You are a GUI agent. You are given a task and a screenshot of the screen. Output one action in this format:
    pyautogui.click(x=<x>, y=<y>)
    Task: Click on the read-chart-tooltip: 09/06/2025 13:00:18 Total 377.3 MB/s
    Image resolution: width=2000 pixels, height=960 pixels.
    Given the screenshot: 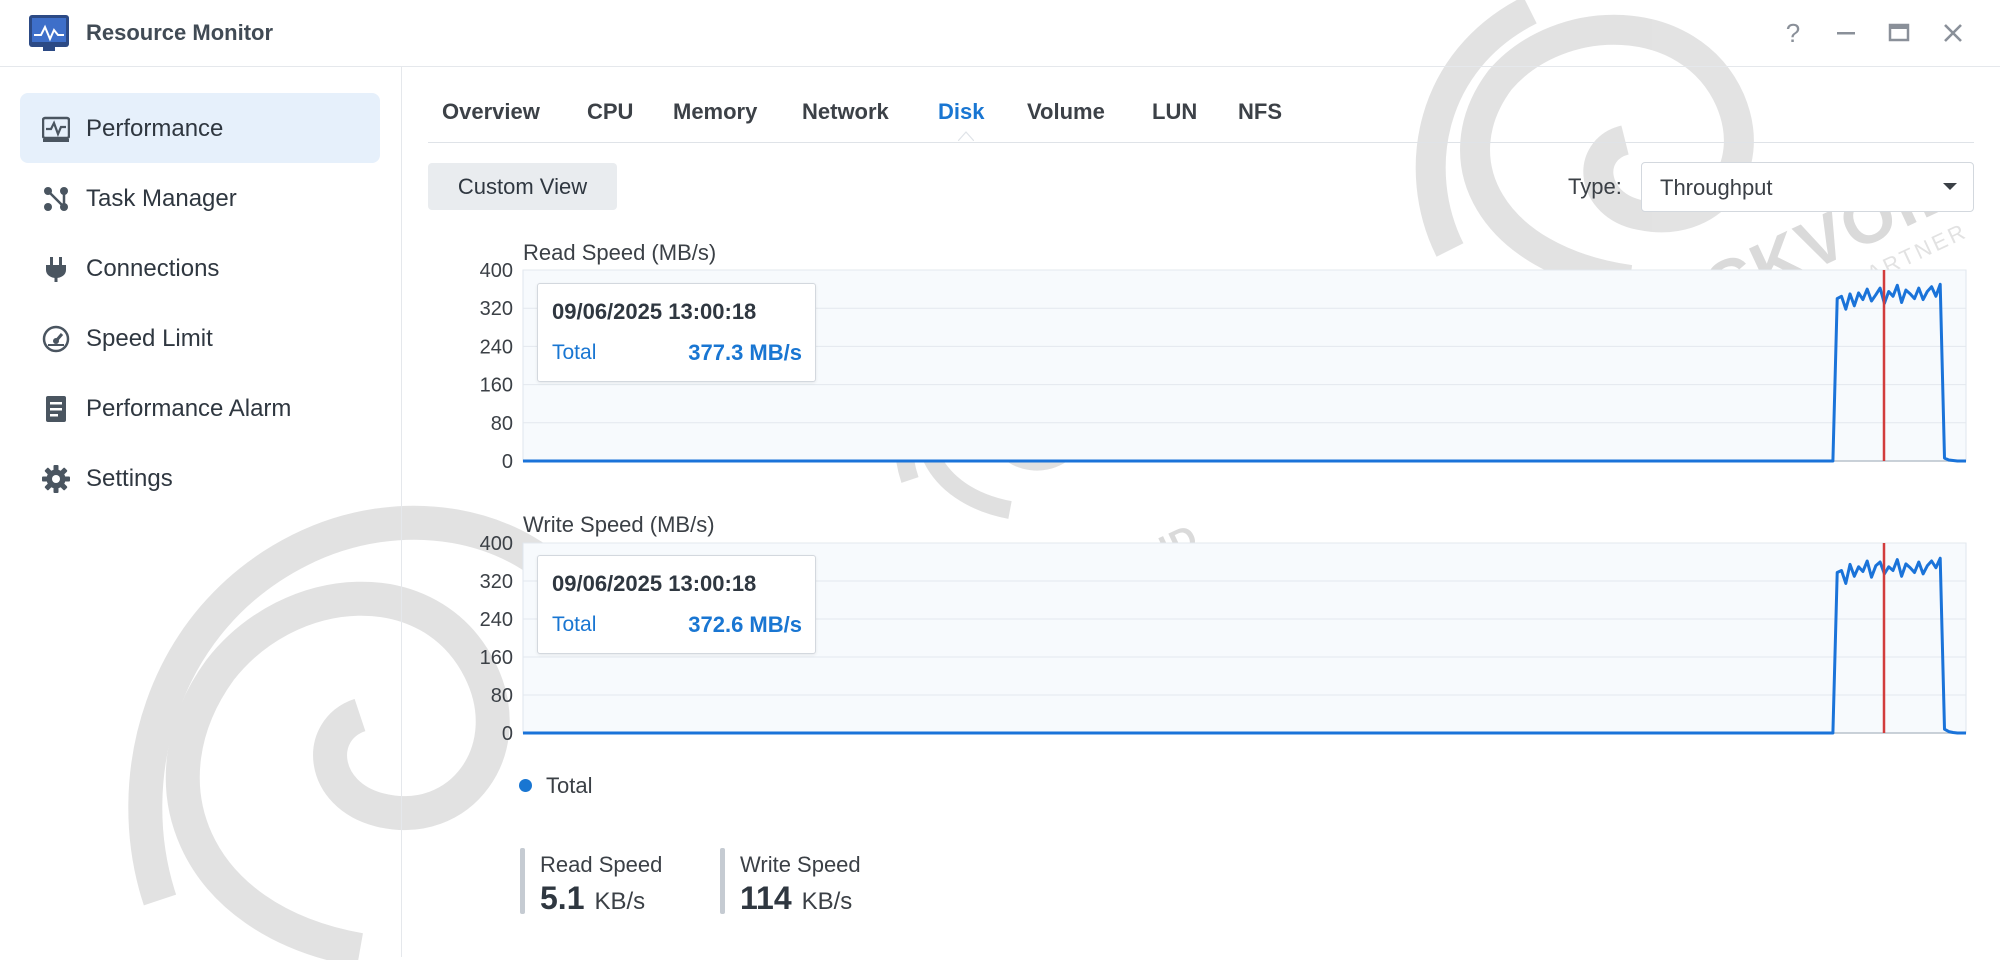 What is the action you would take?
    pyautogui.click(x=676, y=332)
    